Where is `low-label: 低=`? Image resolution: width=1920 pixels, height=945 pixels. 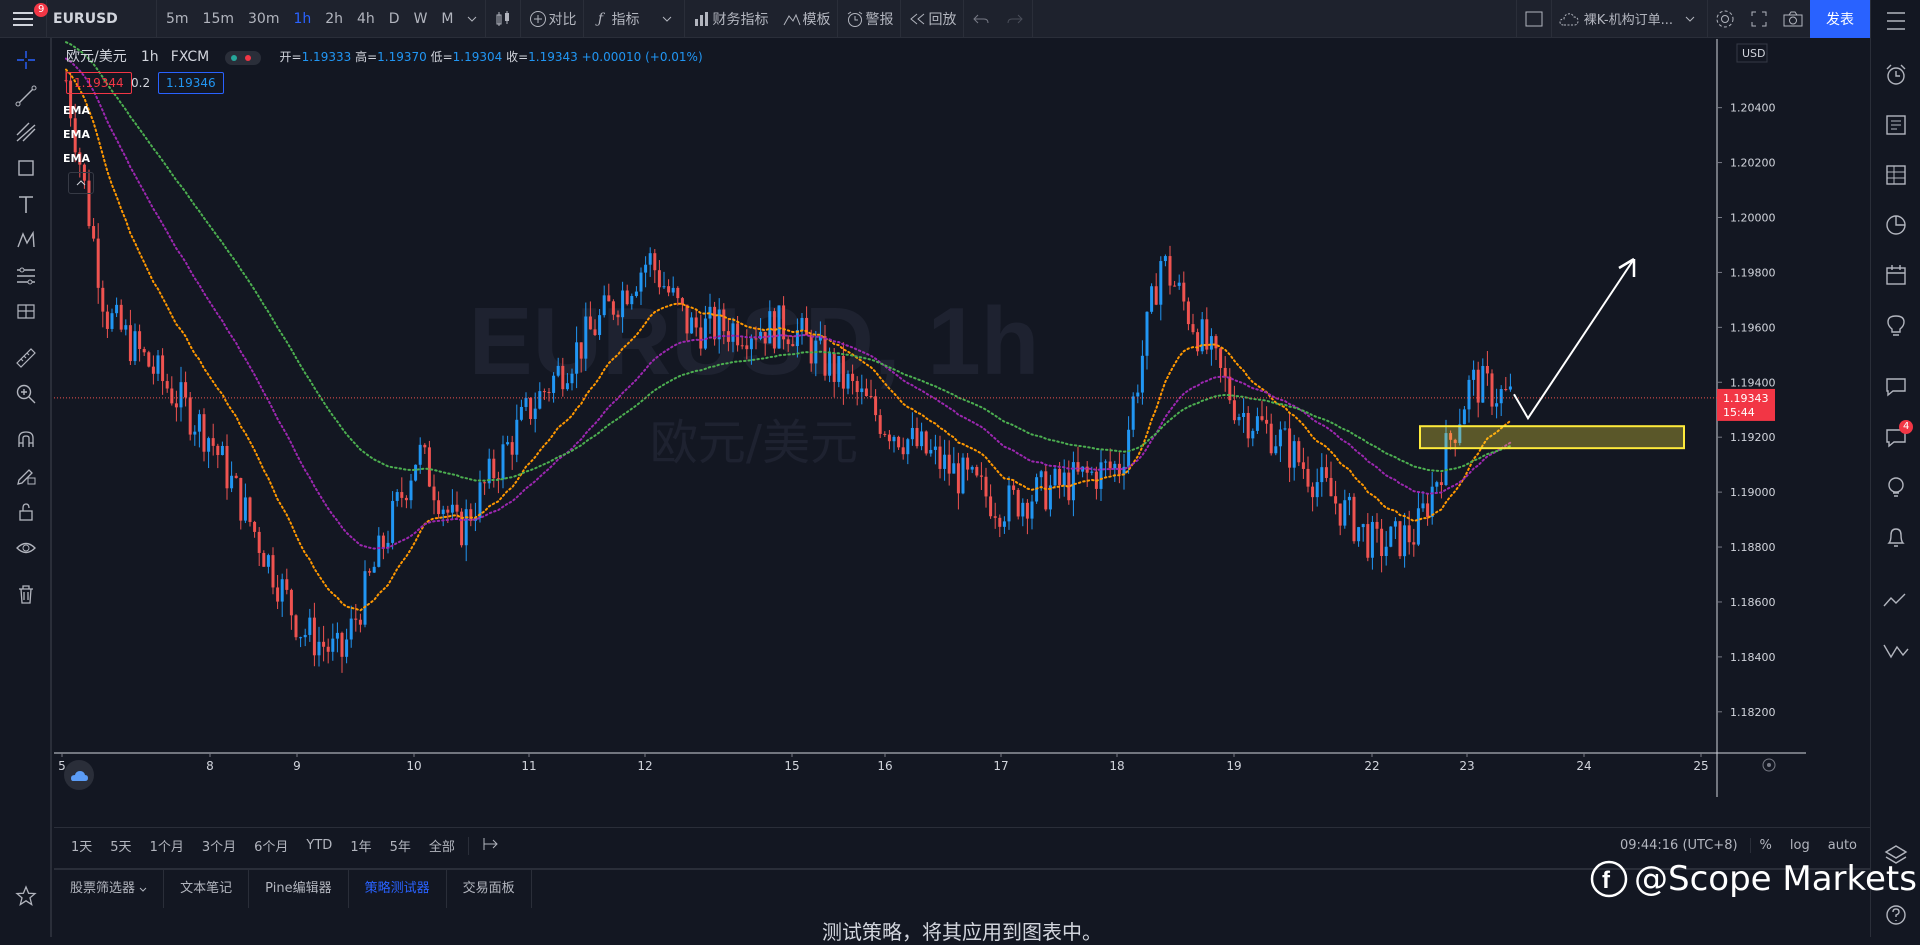 low-label: 低= is located at coordinates (441, 57).